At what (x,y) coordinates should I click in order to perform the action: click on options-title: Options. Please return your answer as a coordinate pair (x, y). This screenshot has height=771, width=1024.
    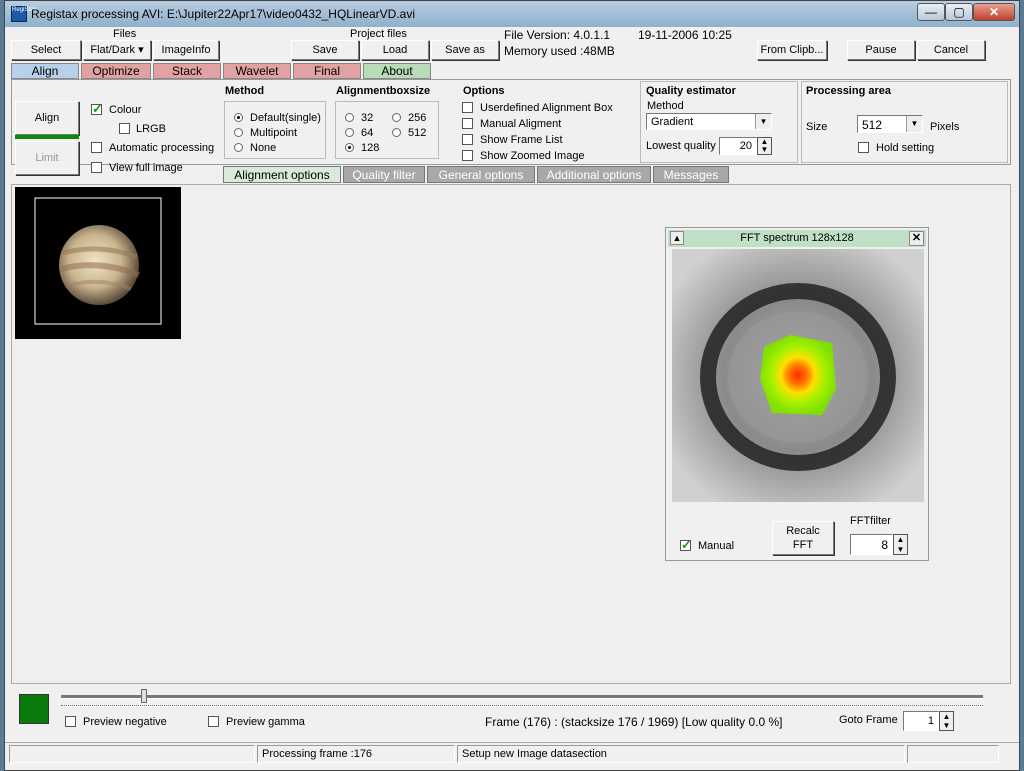
    Looking at the image, I should click on (484, 91).